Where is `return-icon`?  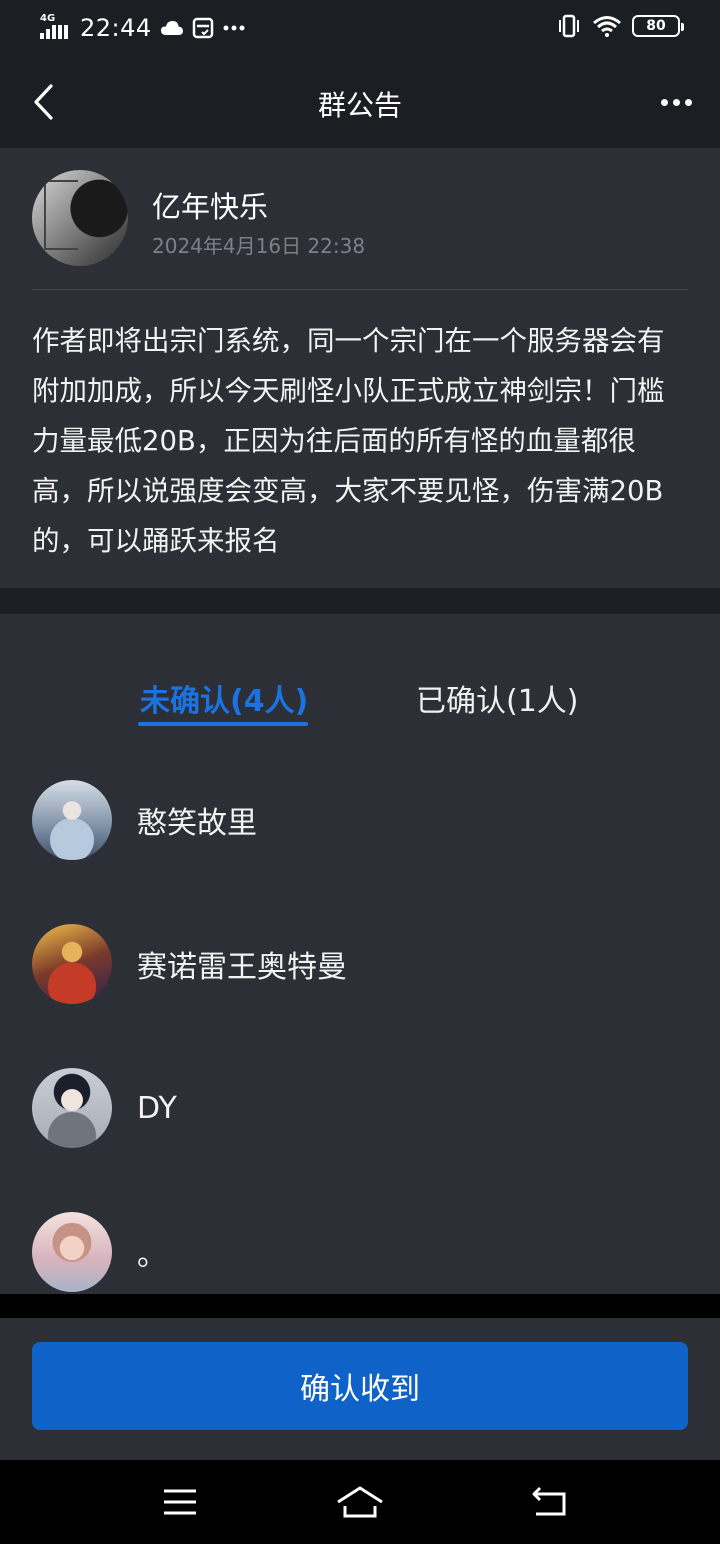
return-icon is located at coordinates (549, 1501).